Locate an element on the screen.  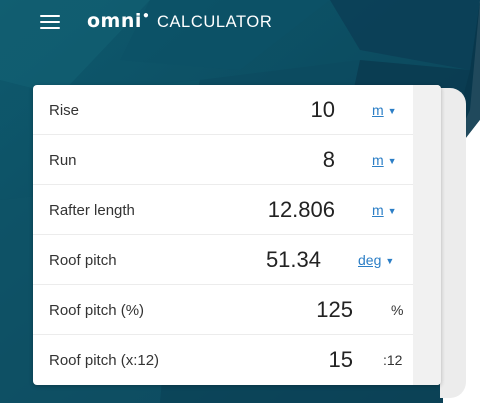
roof-pitch-unit-select: deg ▼ is located at coordinates (376, 260).